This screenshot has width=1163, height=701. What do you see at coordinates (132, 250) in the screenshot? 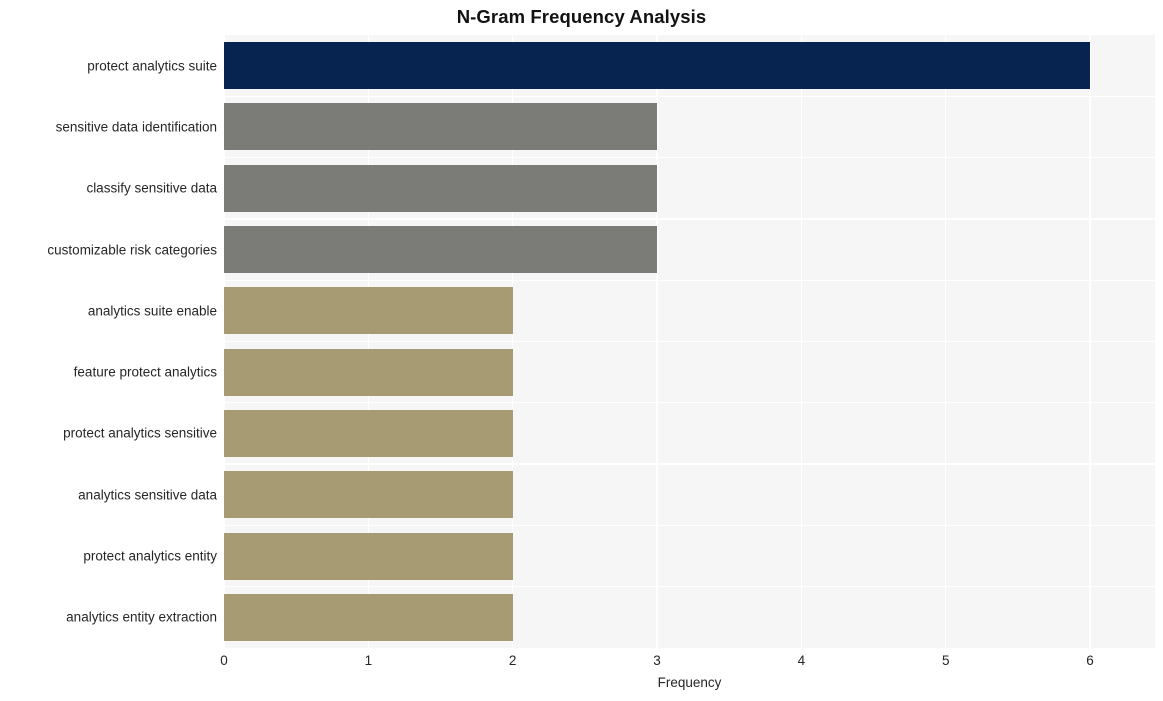
I see `y-tick-label: customizable risk categories` at bounding box center [132, 250].